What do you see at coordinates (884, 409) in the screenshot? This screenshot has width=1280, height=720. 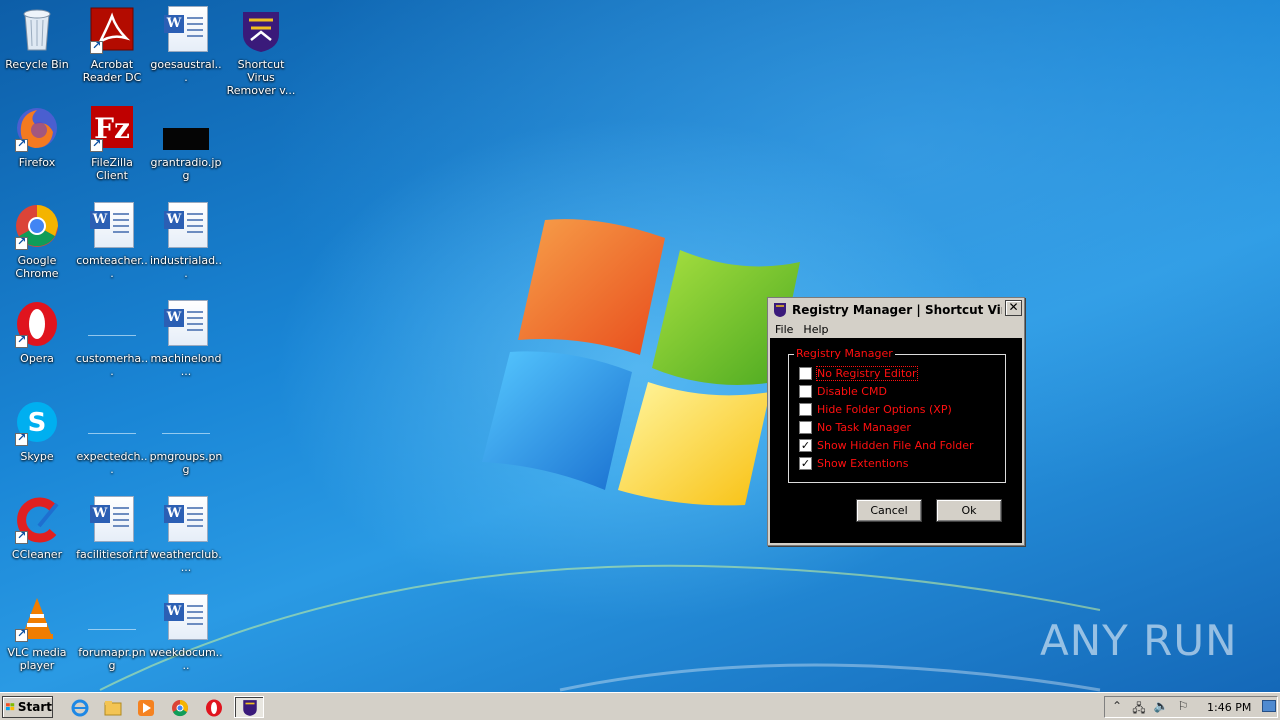 I see `option-label: Hide Folder Options (XP)` at bounding box center [884, 409].